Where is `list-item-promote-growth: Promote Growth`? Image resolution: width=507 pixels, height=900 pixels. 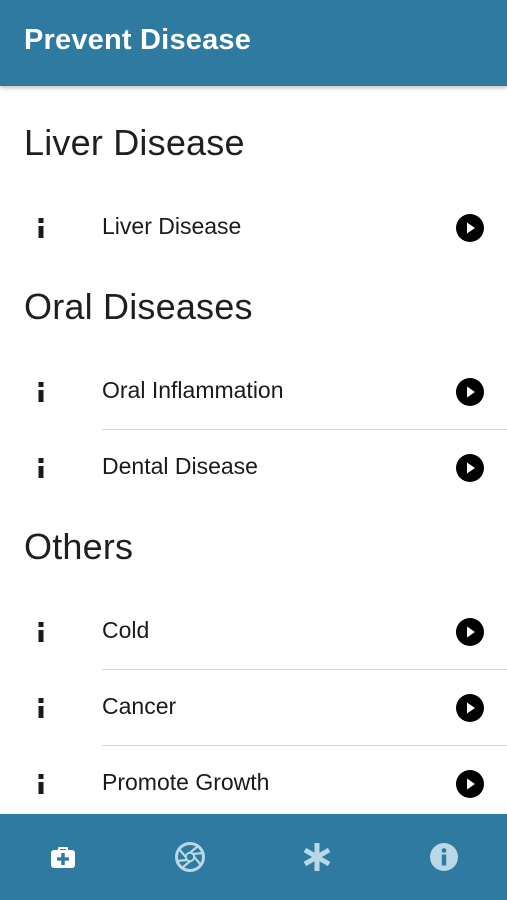 list-item-promote-growth: Promote Growth is located at coordinates (253, 780).